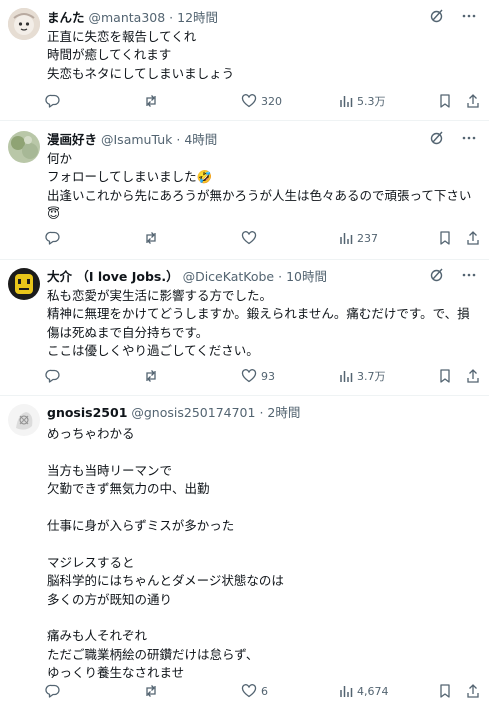  I want to click on tweet-line: ここは優しくやり過ごしてください。, so click(153, 351).